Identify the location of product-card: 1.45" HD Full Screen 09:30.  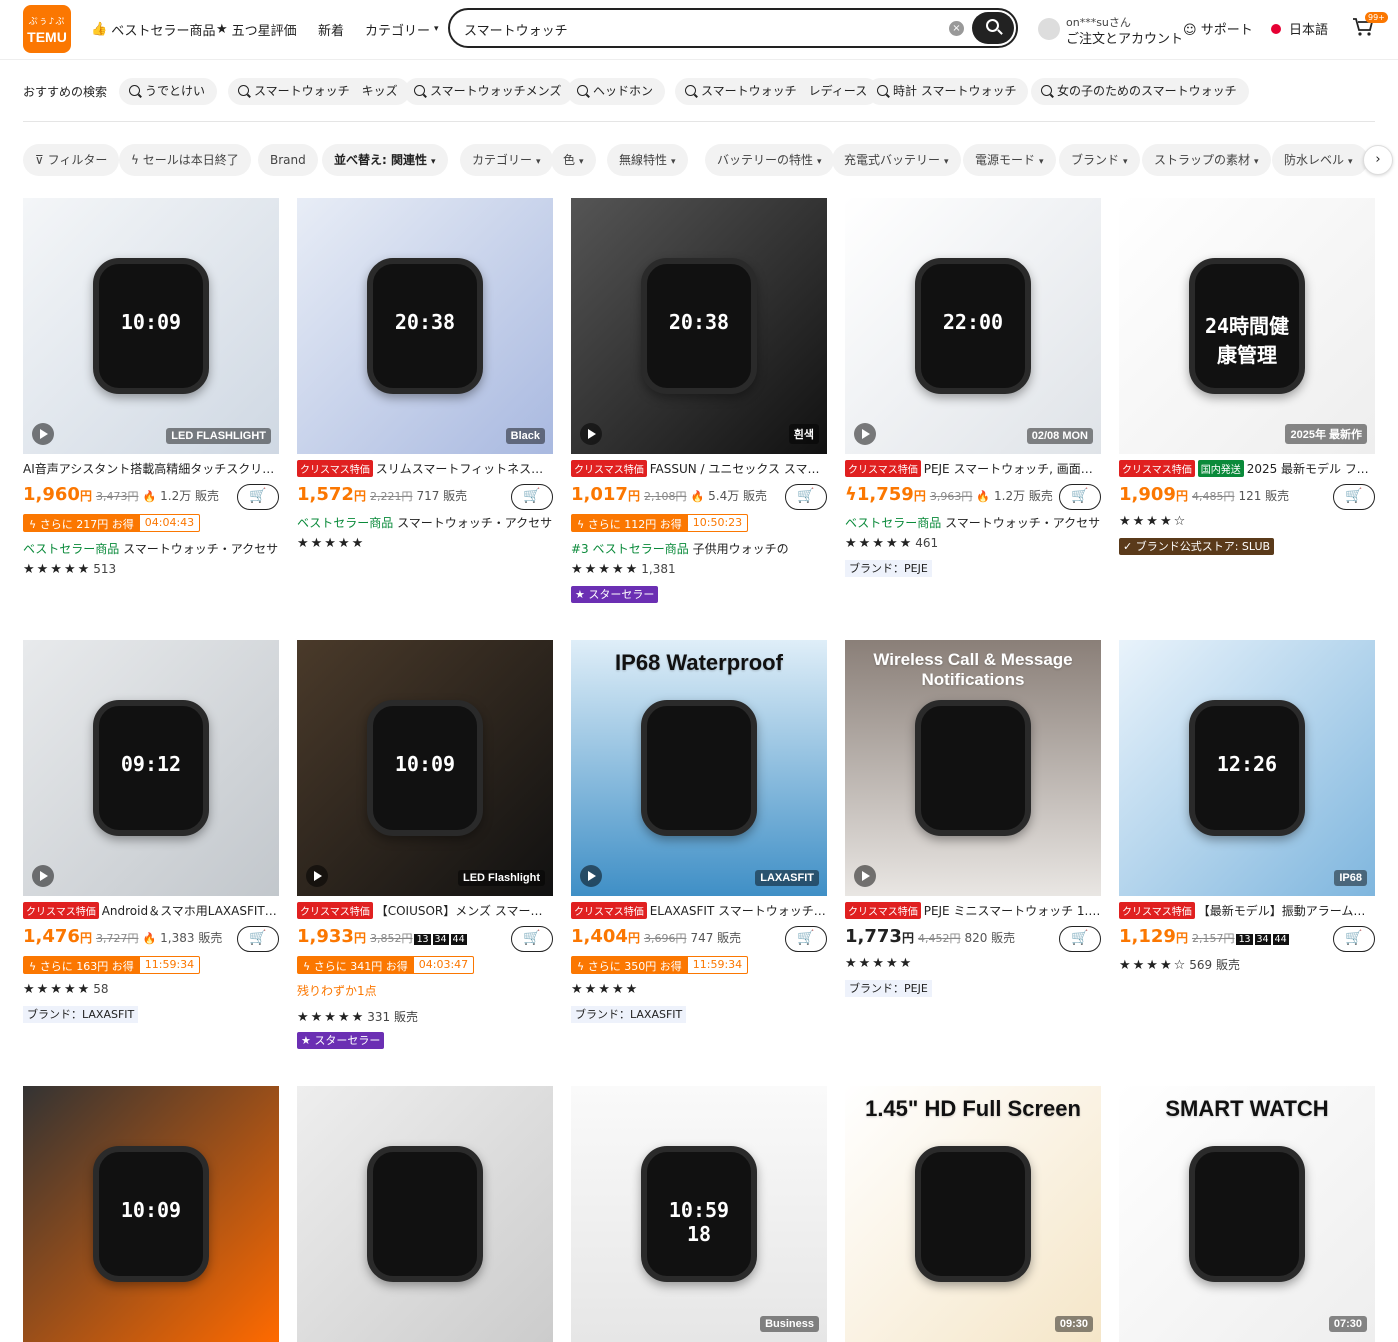
(973, 1214).